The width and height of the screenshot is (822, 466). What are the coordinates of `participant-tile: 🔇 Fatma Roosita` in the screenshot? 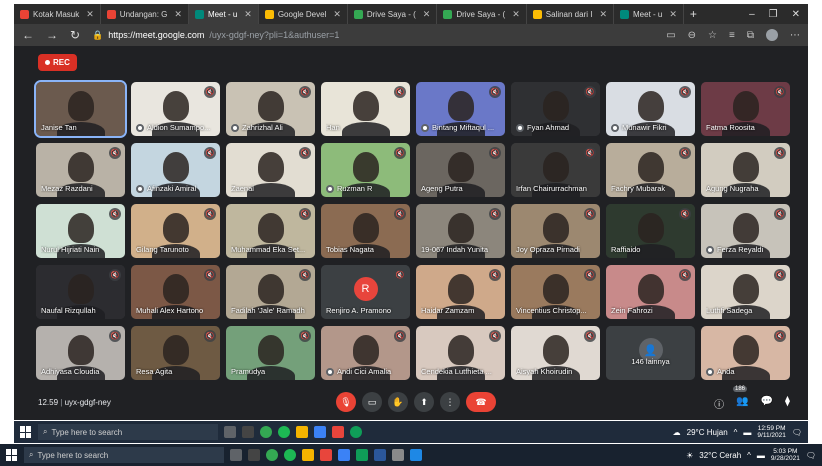 It's located at (745, 109).